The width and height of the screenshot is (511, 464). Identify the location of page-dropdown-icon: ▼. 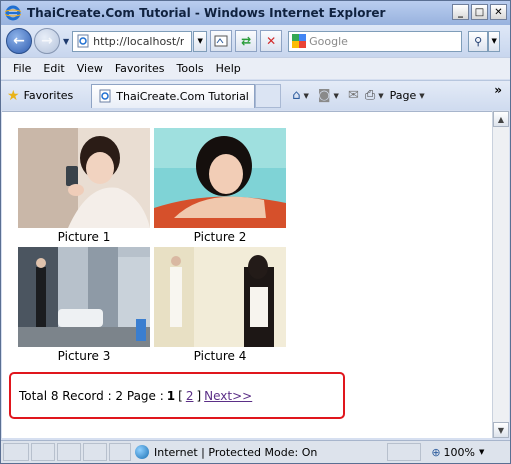
(421, 96).